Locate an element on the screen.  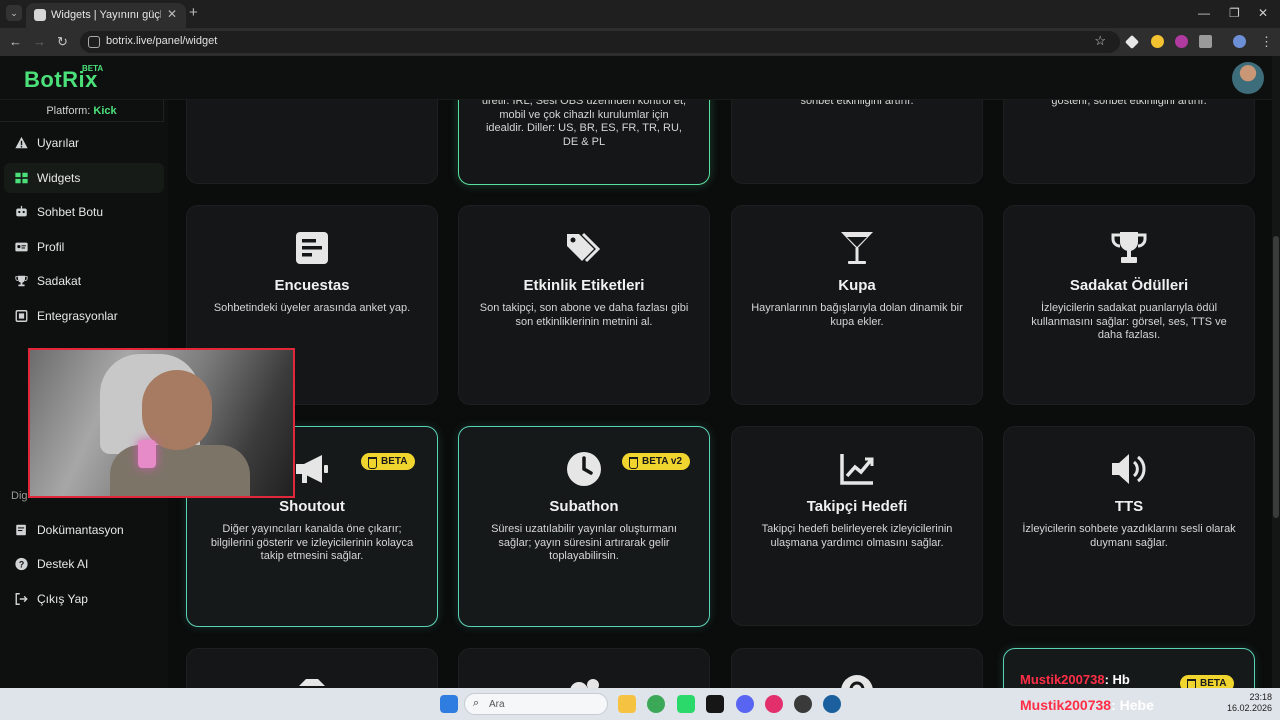
back-icon: ← is located at coordinates (15, 41).